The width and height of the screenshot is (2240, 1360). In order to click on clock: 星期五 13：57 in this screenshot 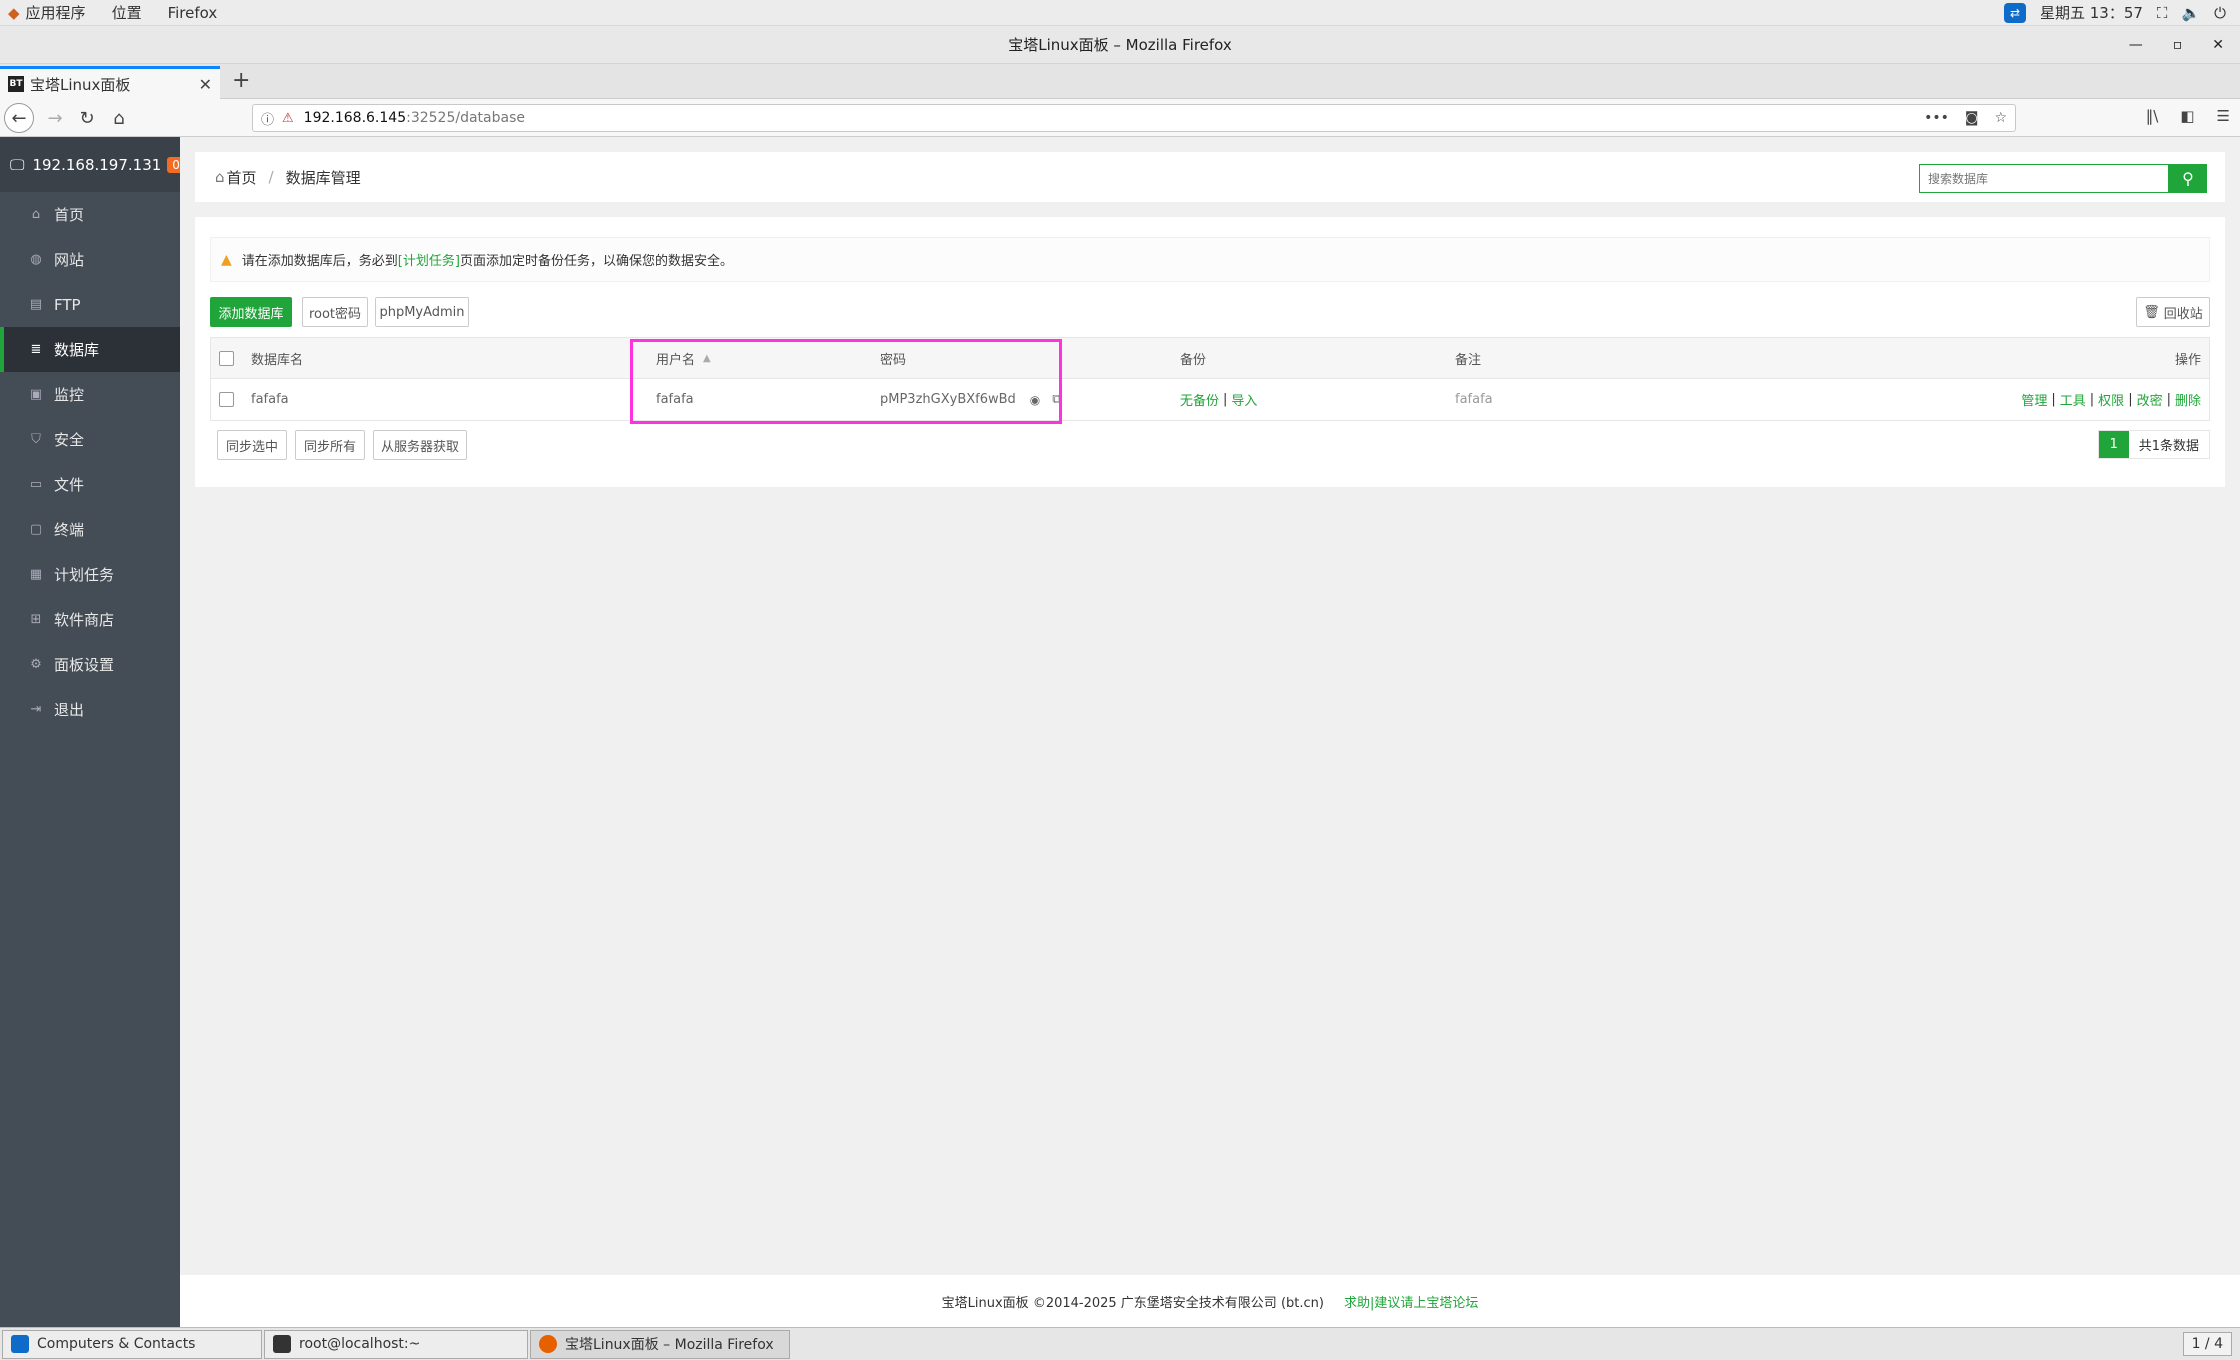, I will do `click(2091, 12)`.